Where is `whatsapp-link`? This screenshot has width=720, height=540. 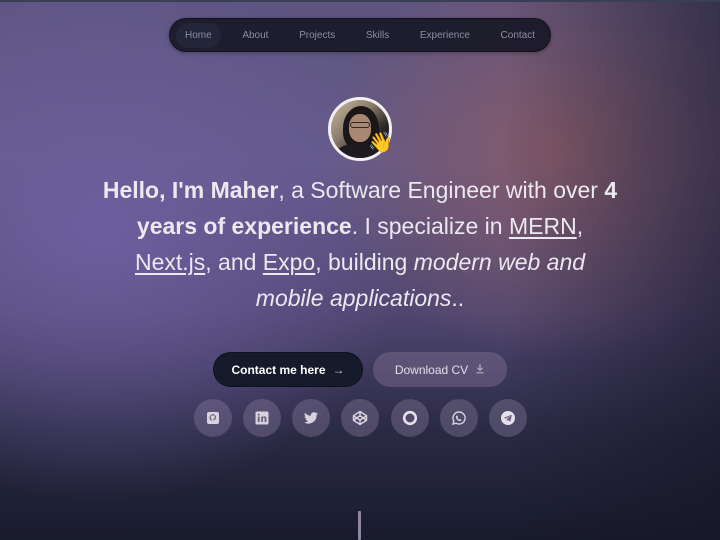
whatsapp-link is located at coordinates (458, 418).